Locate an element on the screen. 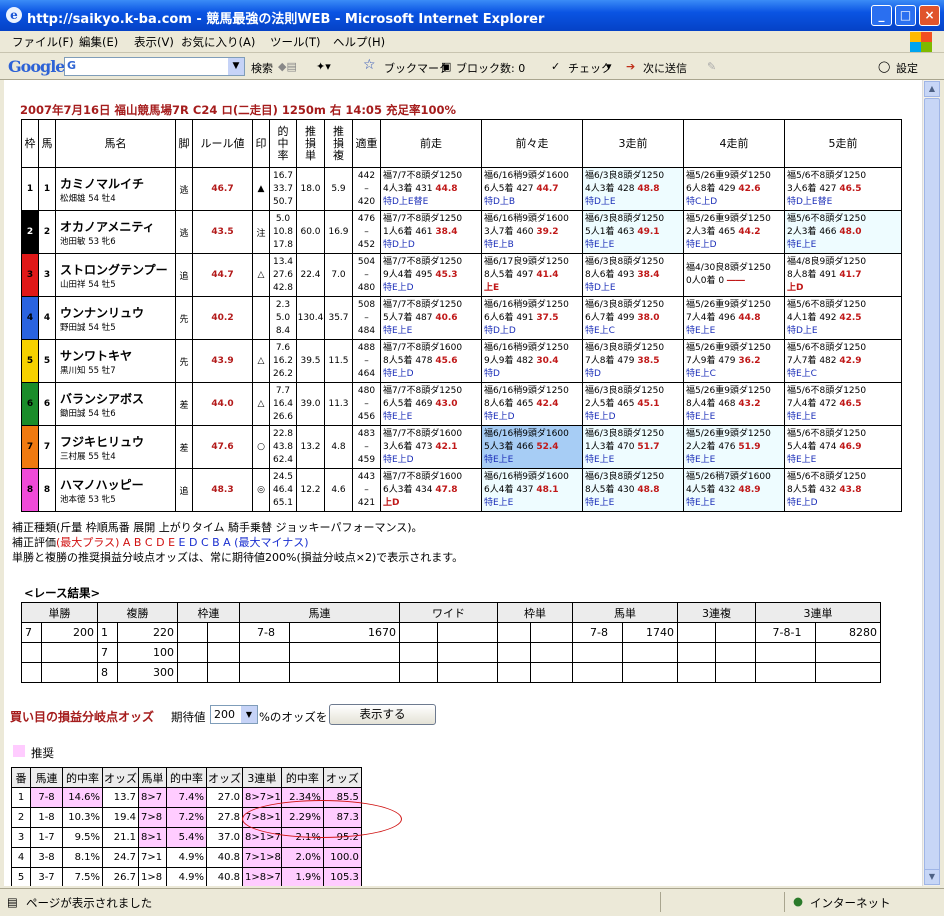  horse-name: カミノマルイチ is located at coordinates (117, 183).